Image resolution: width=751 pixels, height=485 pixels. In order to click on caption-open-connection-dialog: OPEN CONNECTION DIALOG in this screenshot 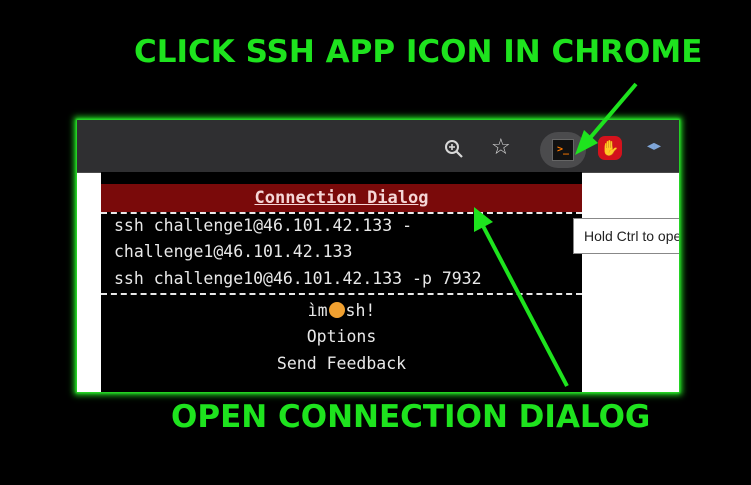, I will do `click(411, 417)`.